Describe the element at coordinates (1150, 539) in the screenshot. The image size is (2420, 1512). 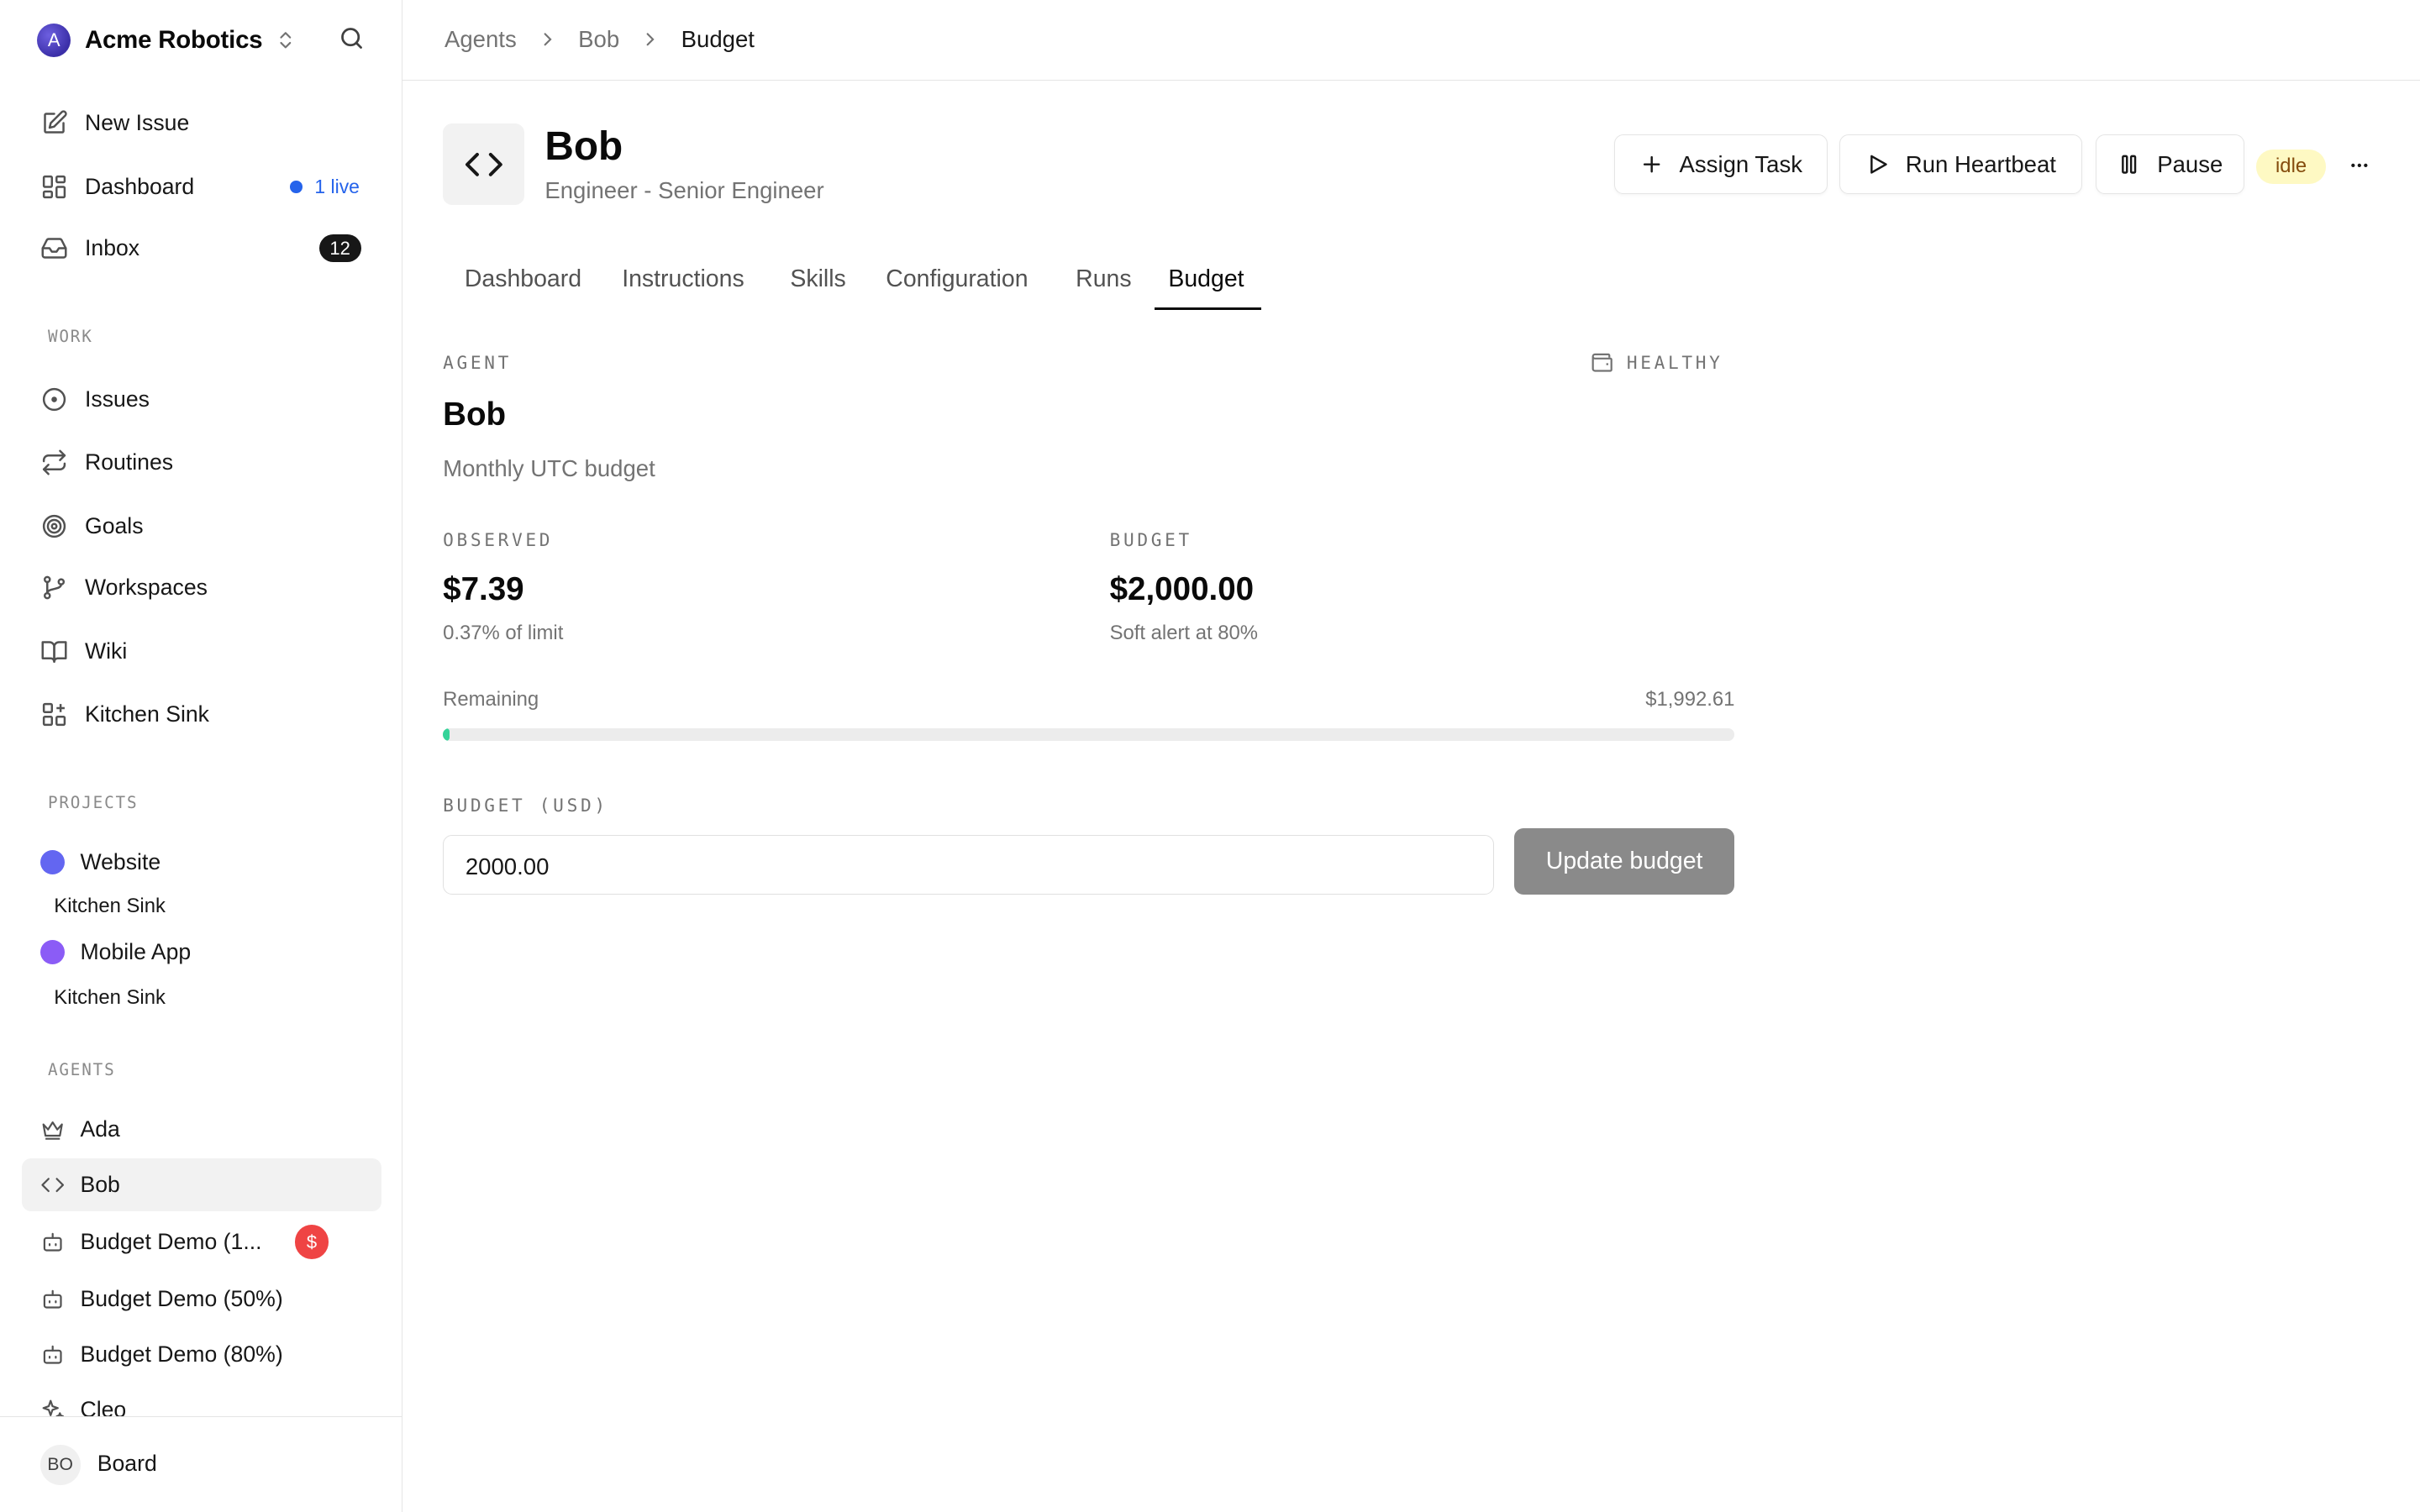
I see `budget-amount-label: BUDGET` at that location.